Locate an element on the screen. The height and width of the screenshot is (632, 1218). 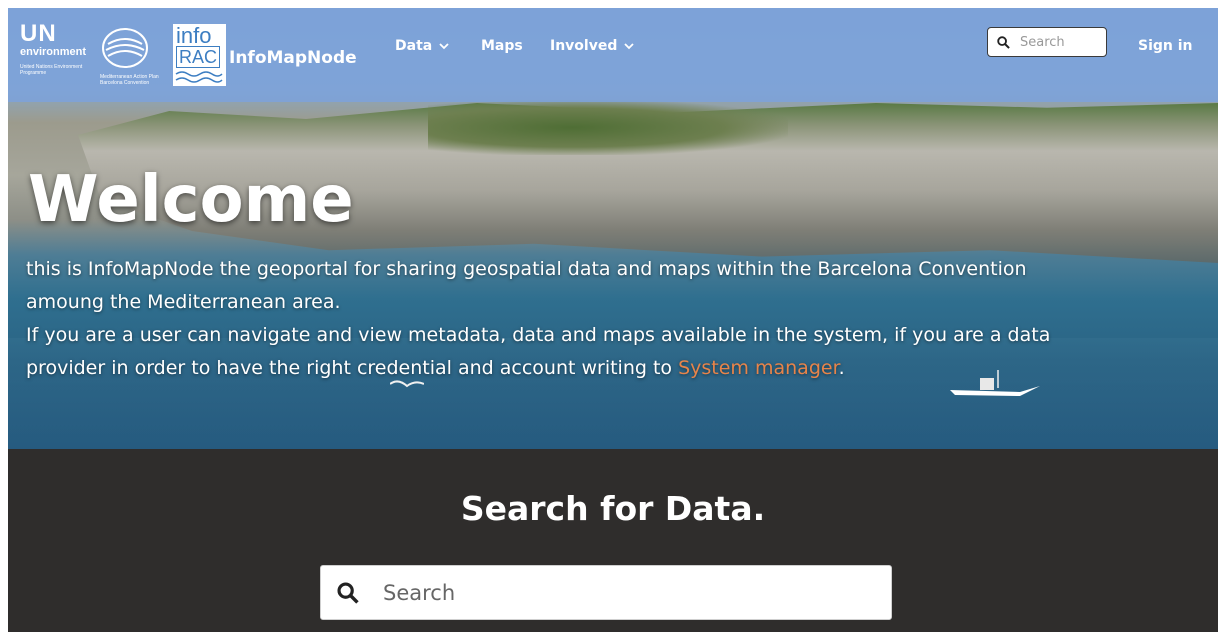
sign-in-link: Sign in is located at coordinates (1165, 46).